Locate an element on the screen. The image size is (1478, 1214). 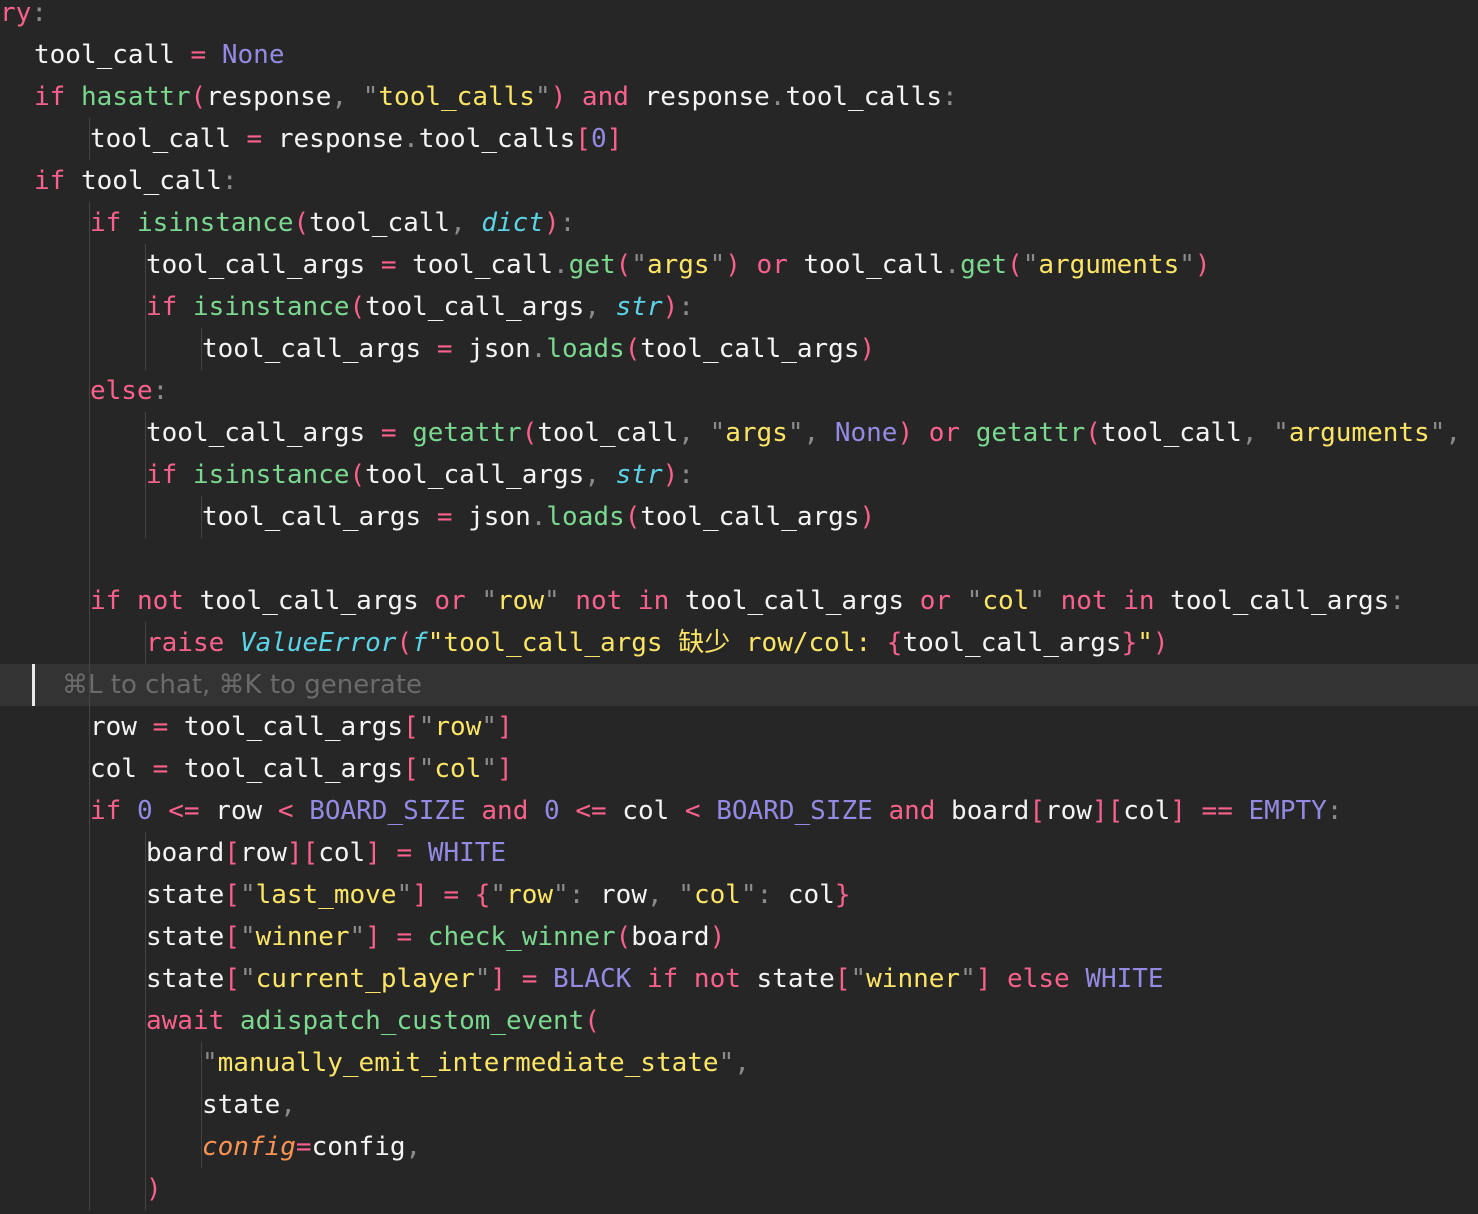
code-line: tool_call = response.tool_calls[0] is located at coordinates (739, 139).